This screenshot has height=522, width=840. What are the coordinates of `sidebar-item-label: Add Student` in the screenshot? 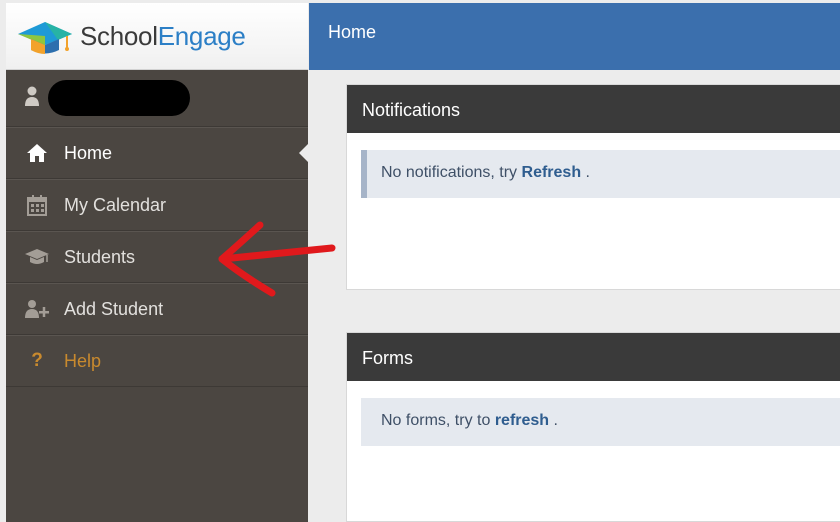 It's located at (114, 308).